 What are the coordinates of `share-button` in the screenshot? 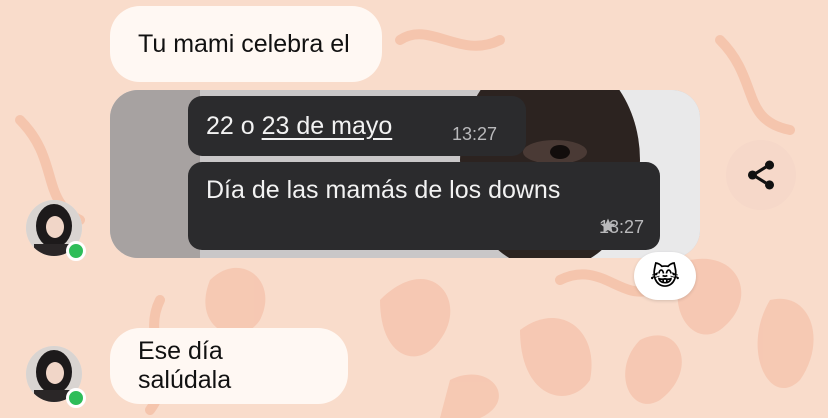 It's located at (761, 175).